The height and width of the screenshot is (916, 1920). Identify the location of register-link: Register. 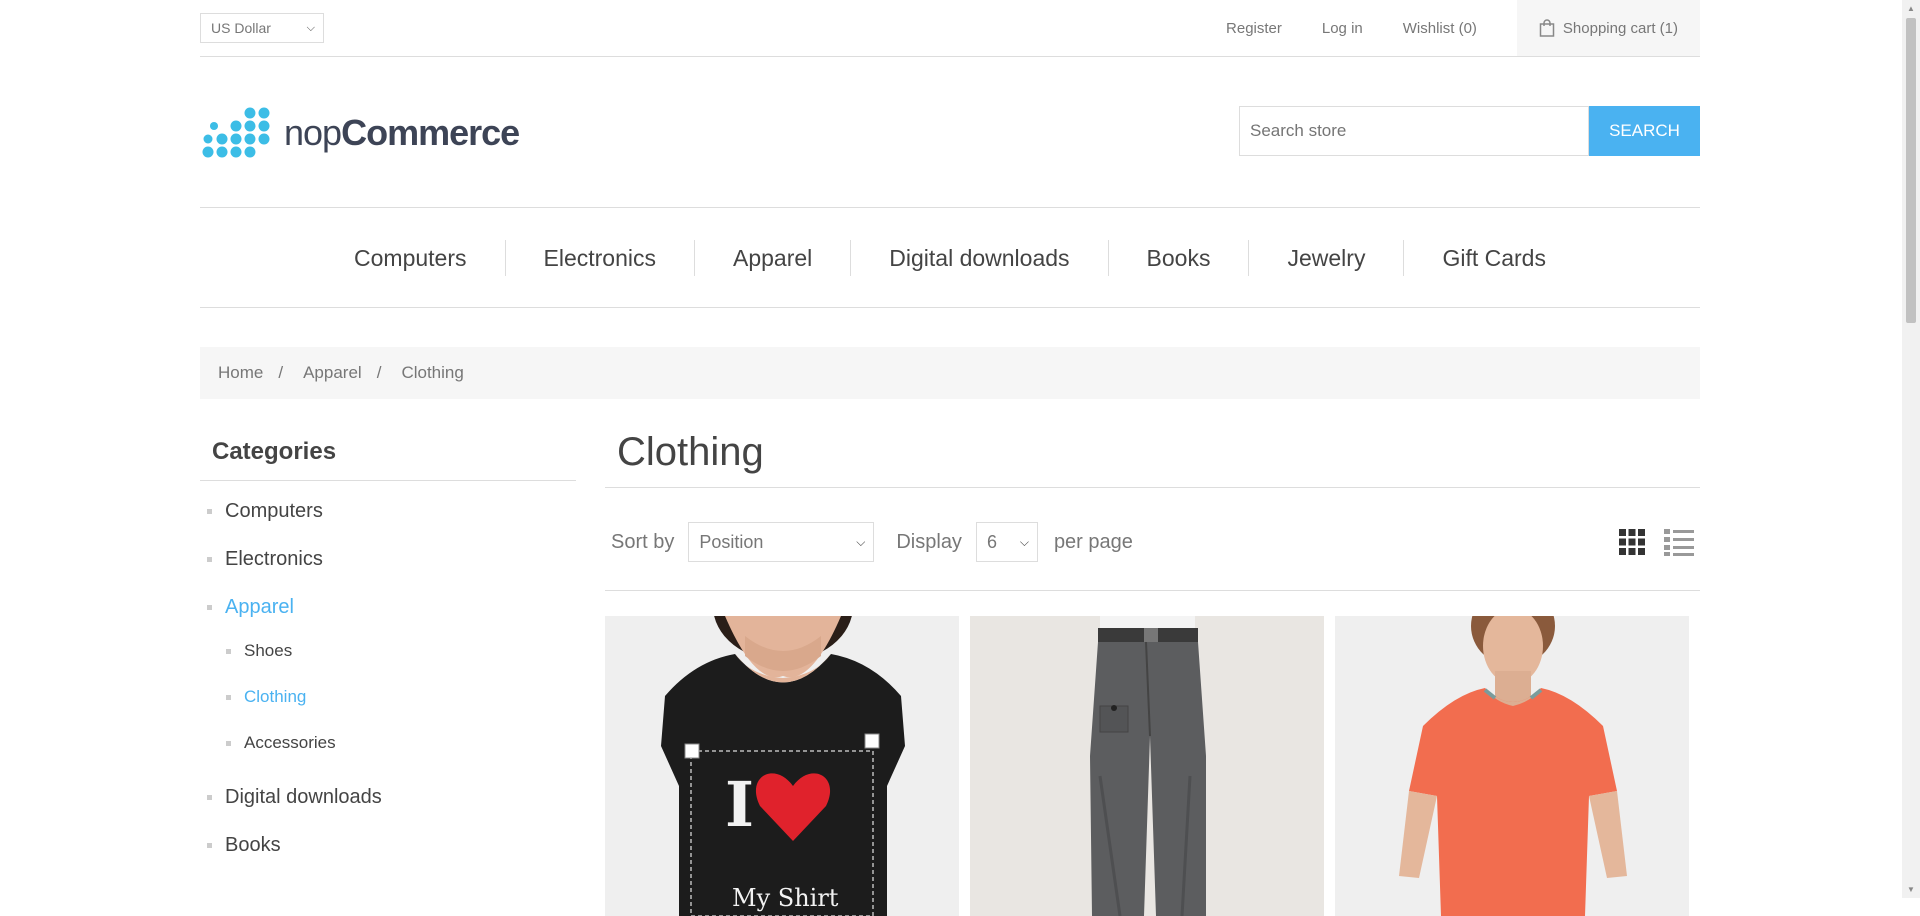
(1254, 28).